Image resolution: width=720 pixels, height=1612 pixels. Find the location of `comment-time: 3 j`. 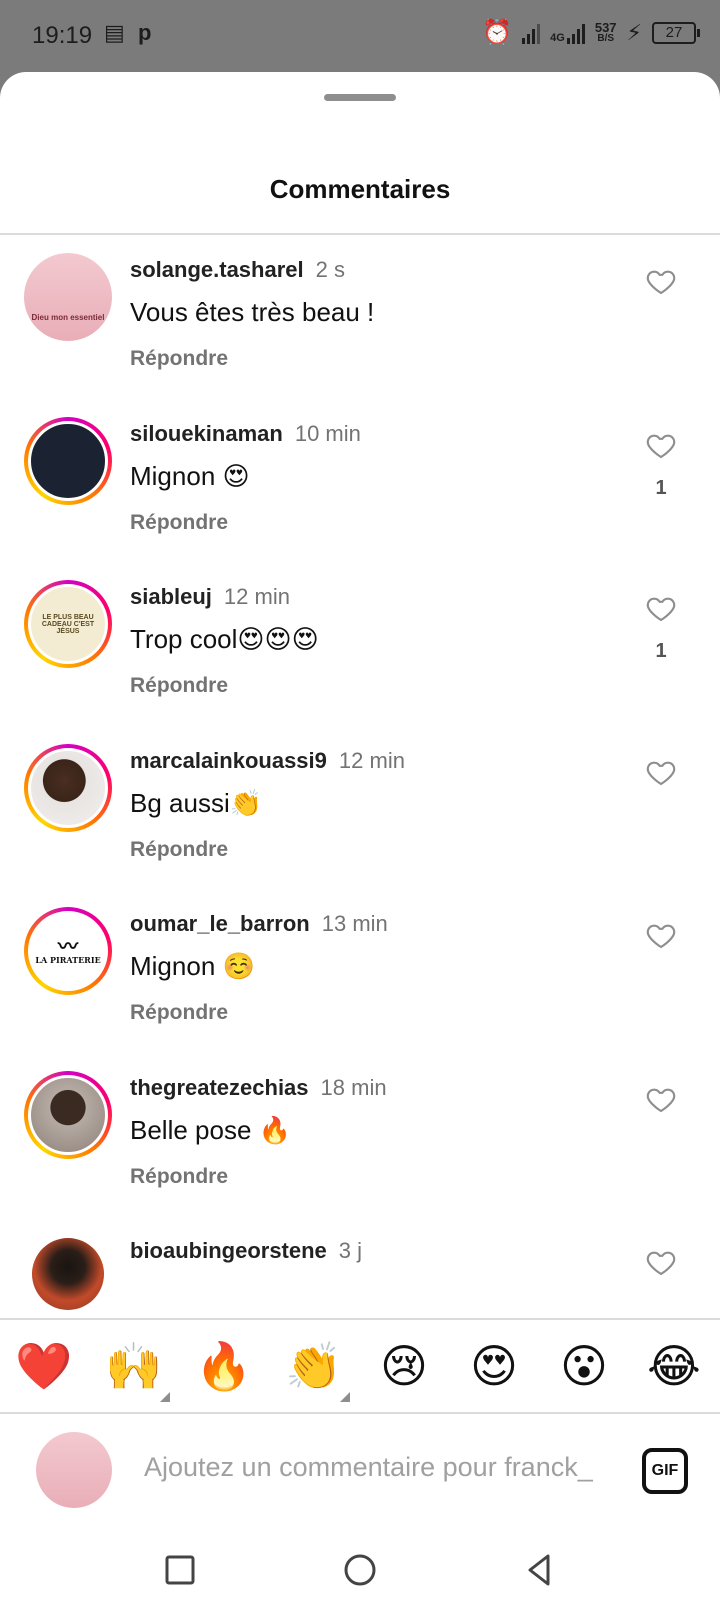

comment-time: 3 j is located at coordinates (350, 1250).